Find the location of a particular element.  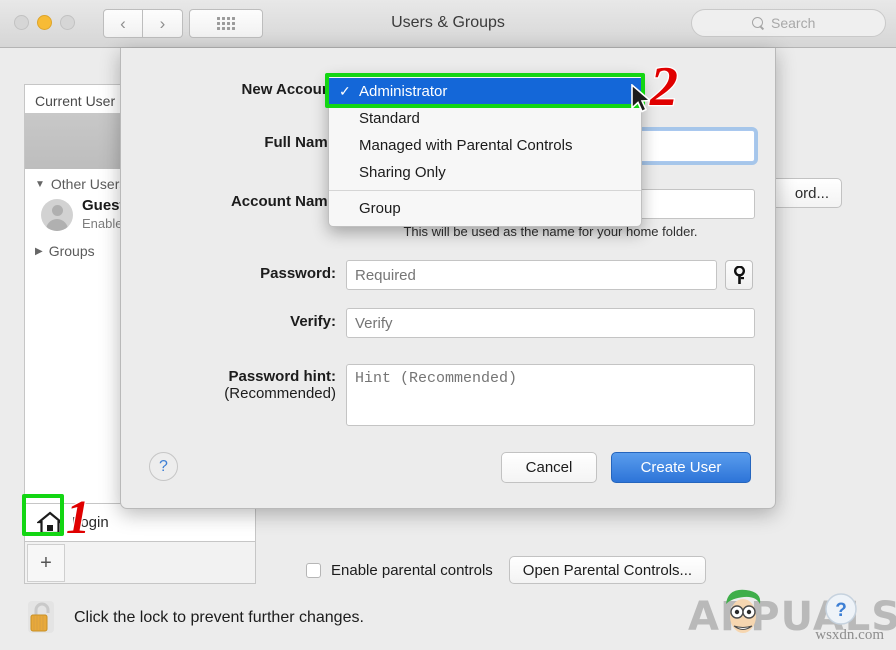

full-name-label: Full Name is located at coordinates (300, 142).